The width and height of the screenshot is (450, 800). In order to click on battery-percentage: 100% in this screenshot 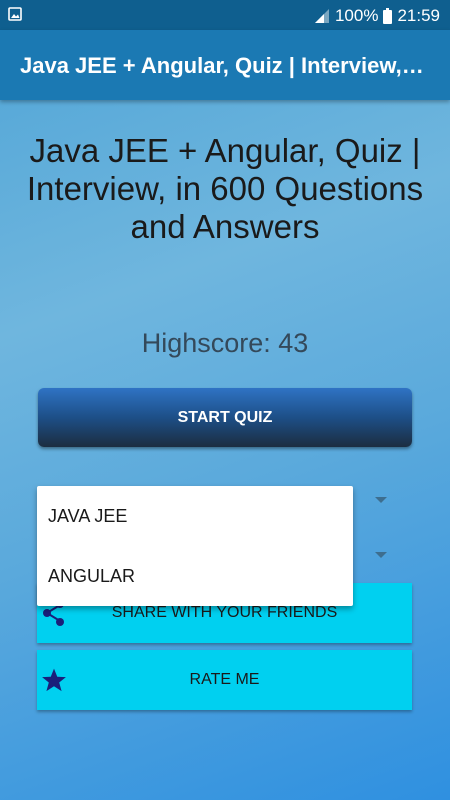, I will do `click(356, 15)`.